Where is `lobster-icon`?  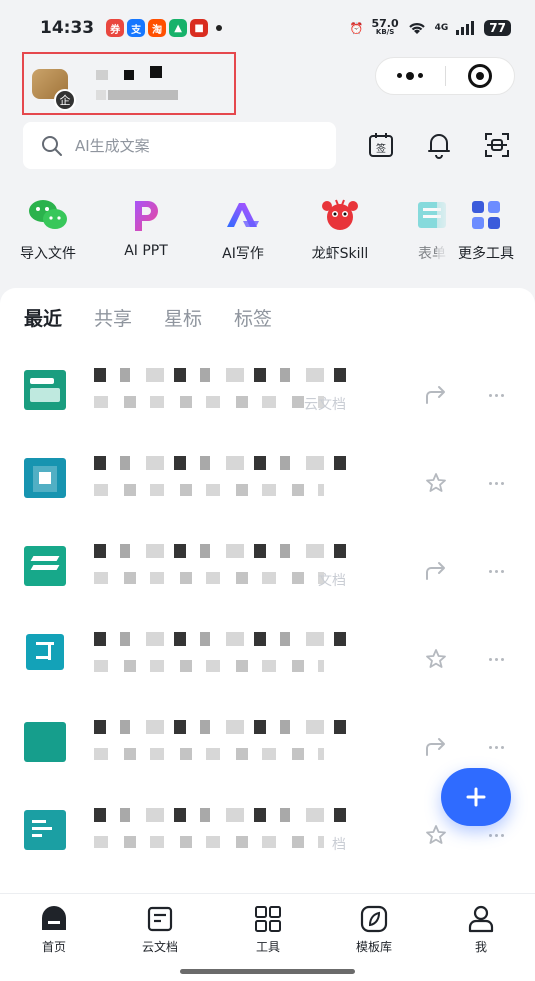
lobster-icon is located at coordinates (340, 214).